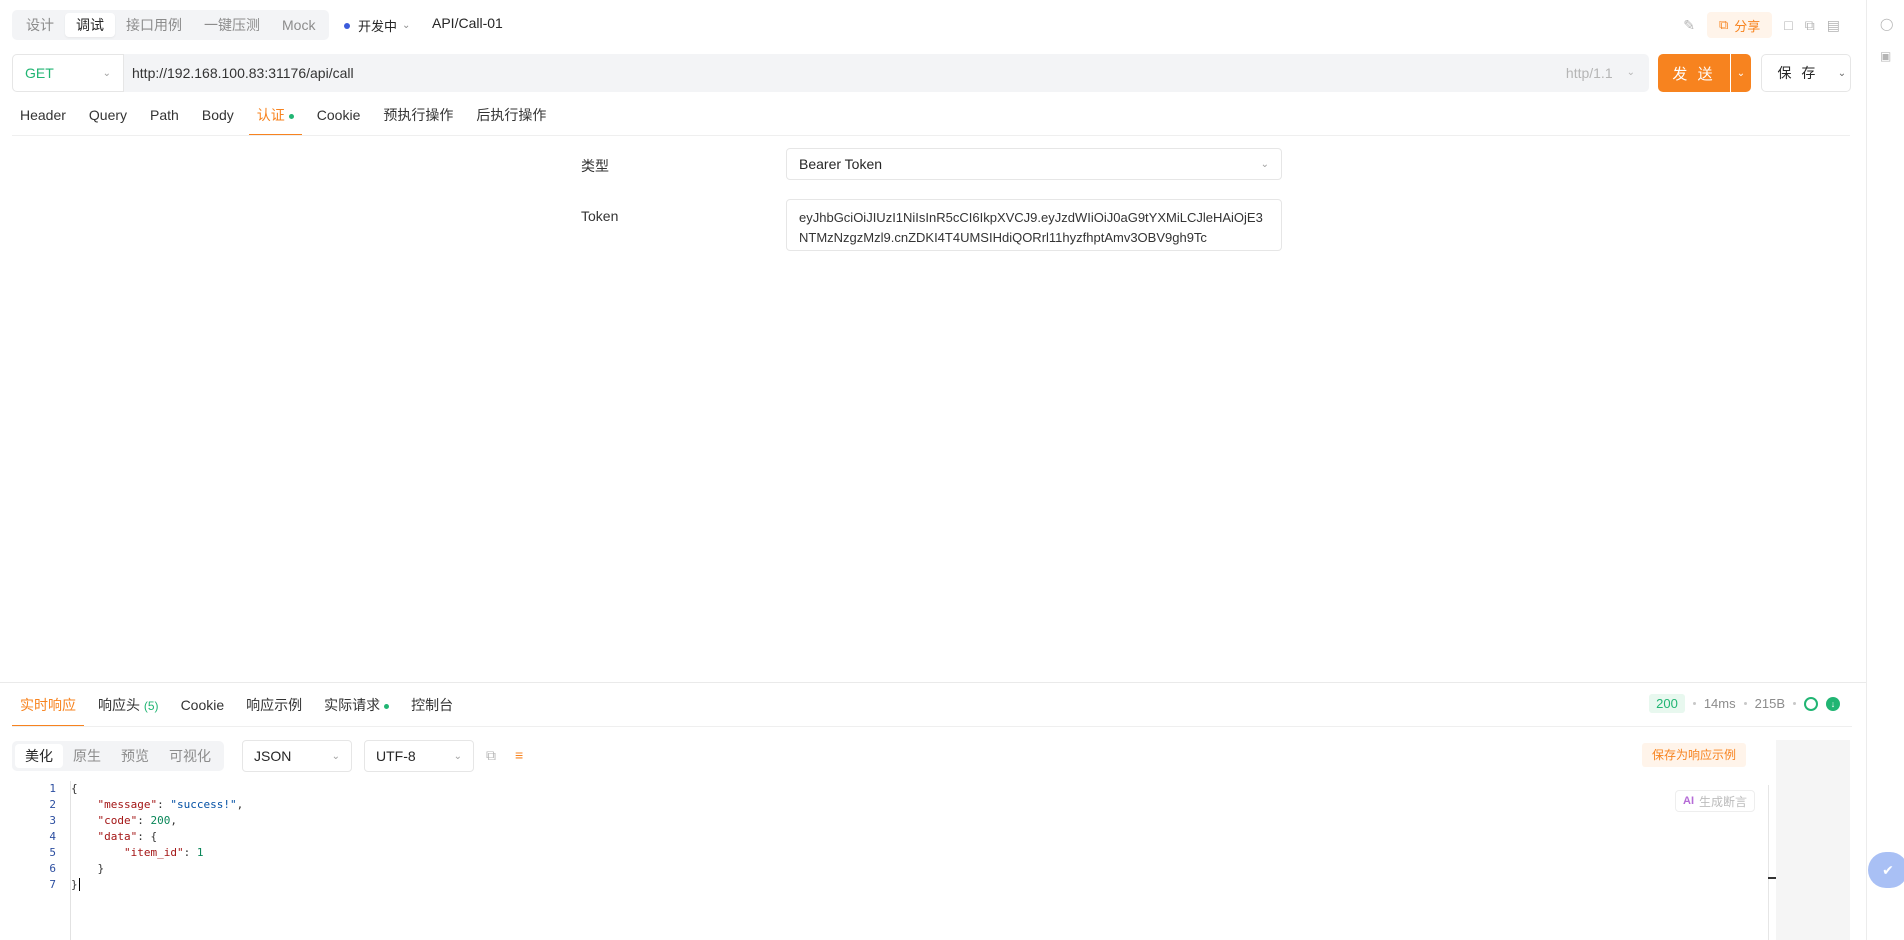 The width and height of the screenshot is (1904, 940). What do you see at coordinates (135, 756) in the screenshot?
I see `tab-preview: 预览` at bounding box center [135, 756].